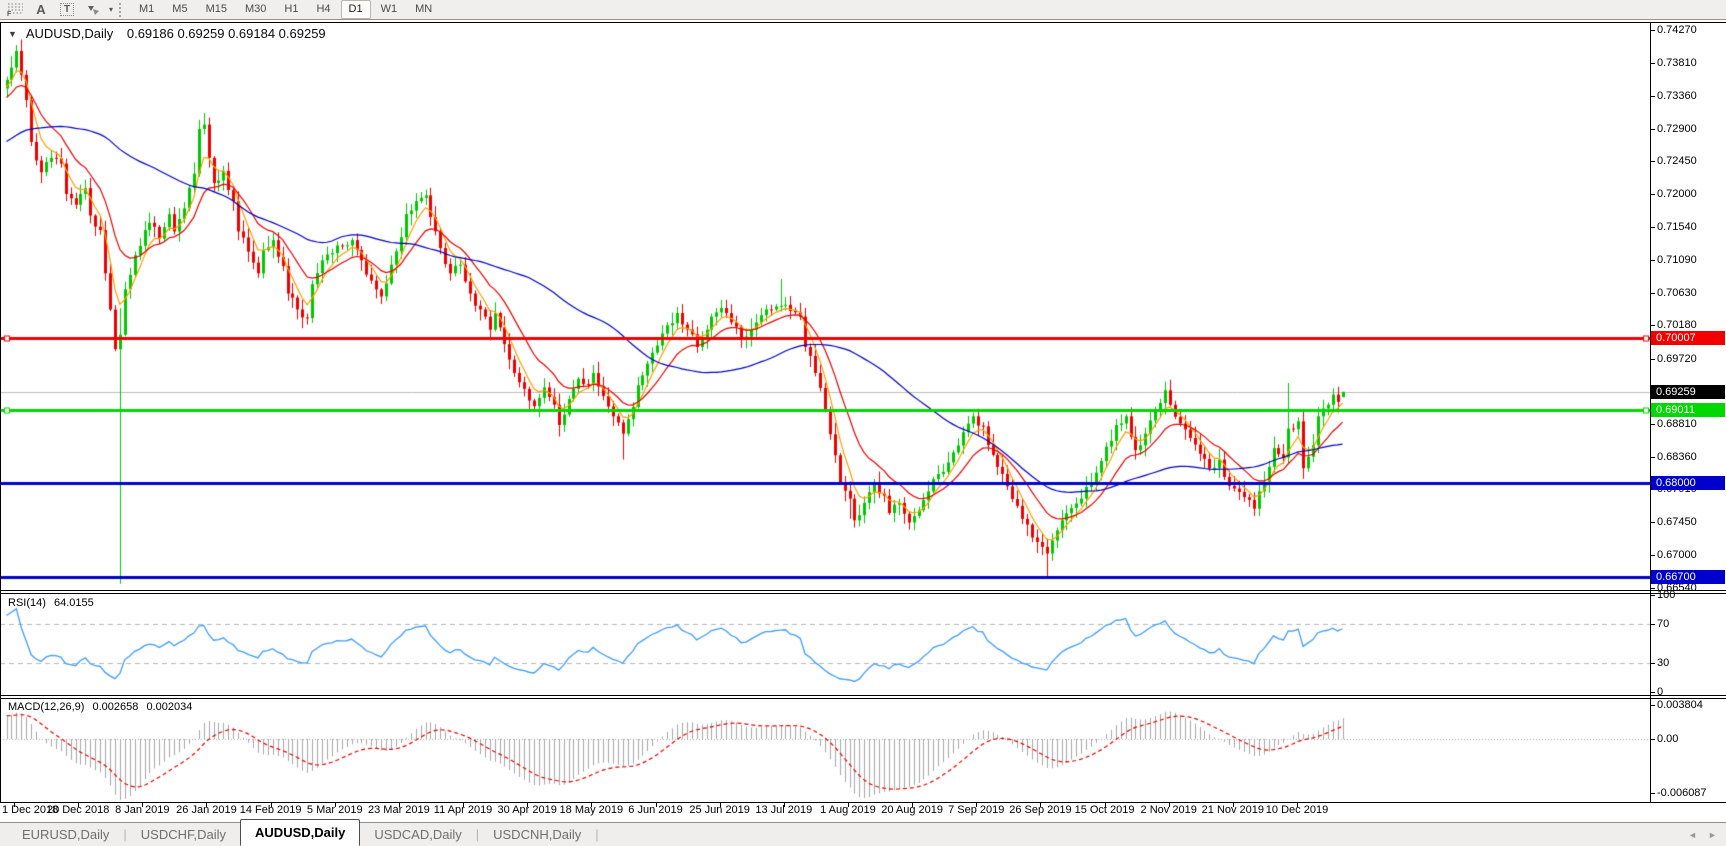 This screenshot has height=846, width=1726. What do you see at coordinates (255, 9) in the screenshot?
I see `timeframe-button-m30: M30` at bounding box center [255, 9].